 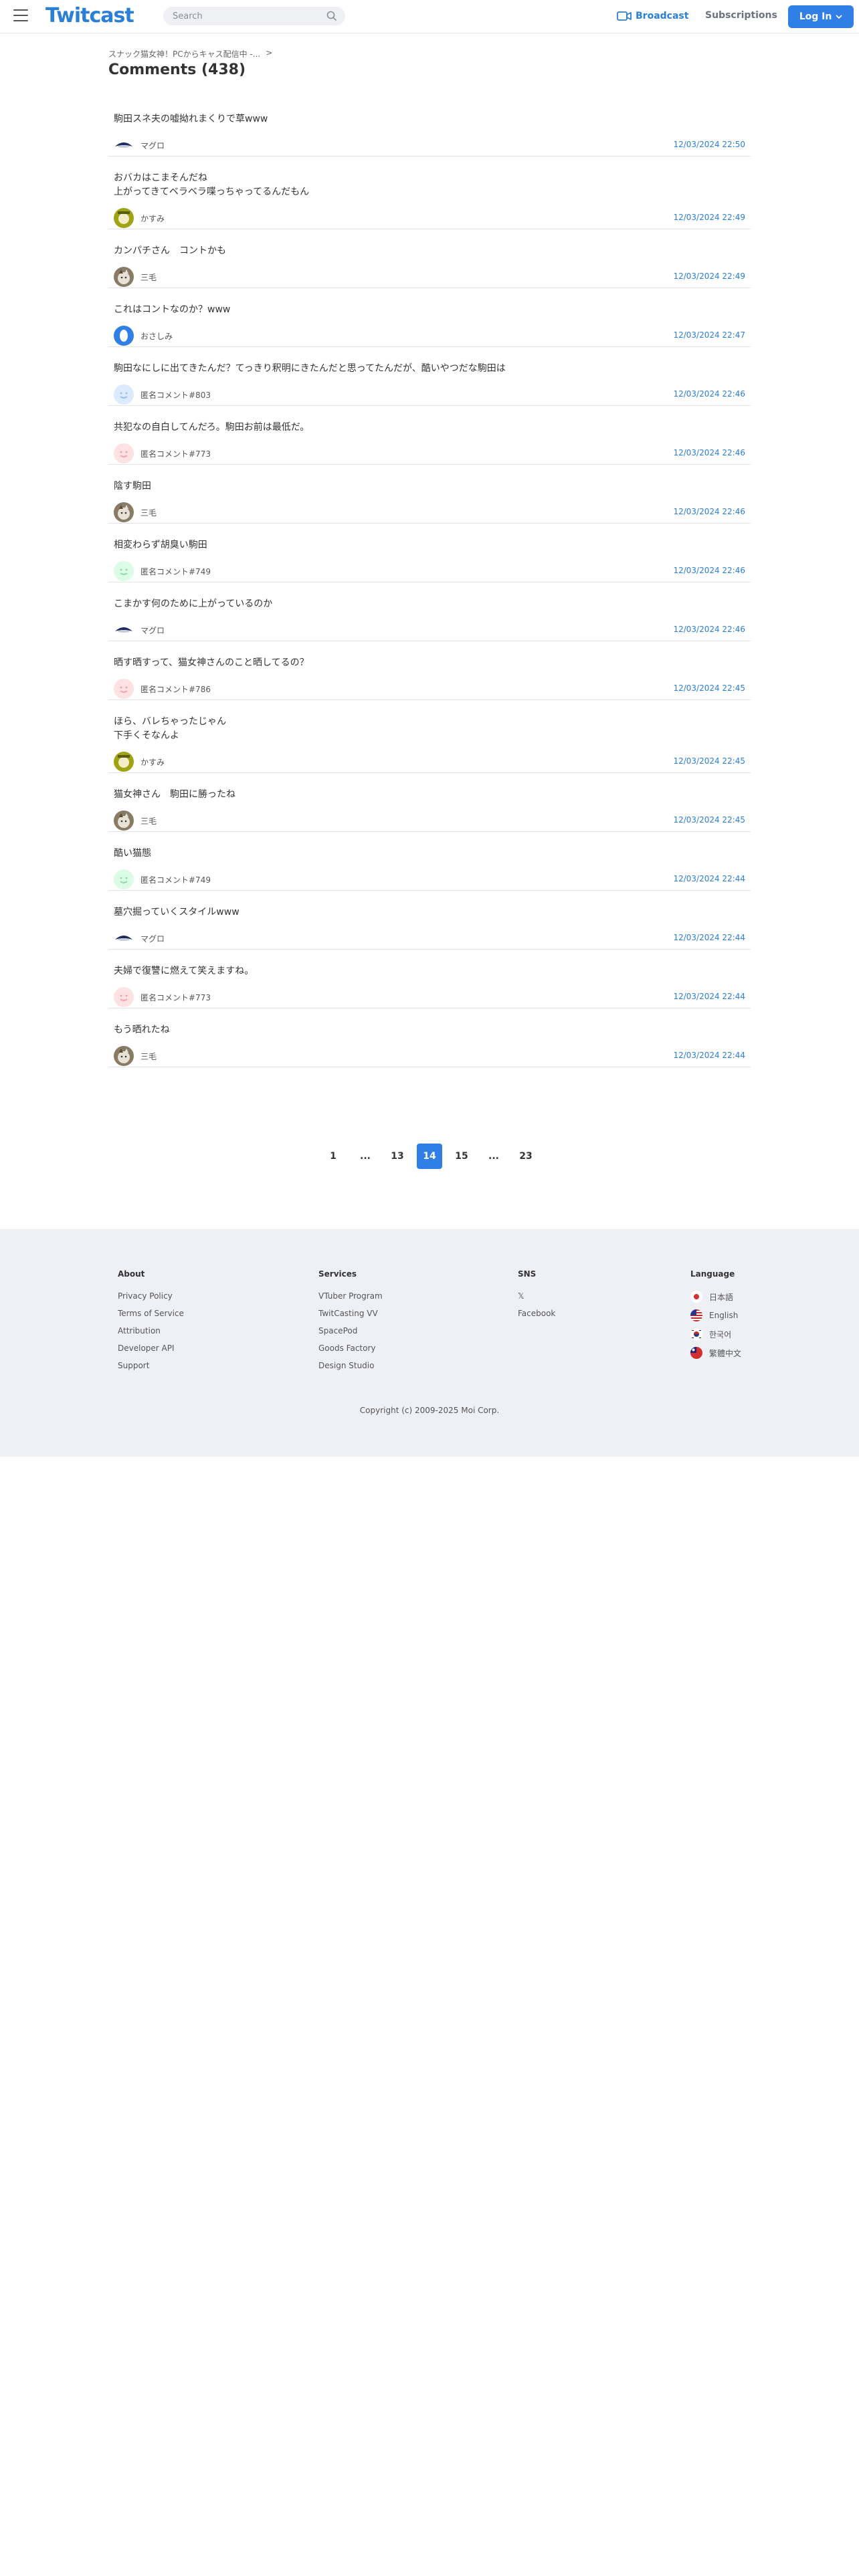 I want to click on comment-text: 駒田スネ夫の嘘拗れまくりで草www, so click(x=191, y=119).